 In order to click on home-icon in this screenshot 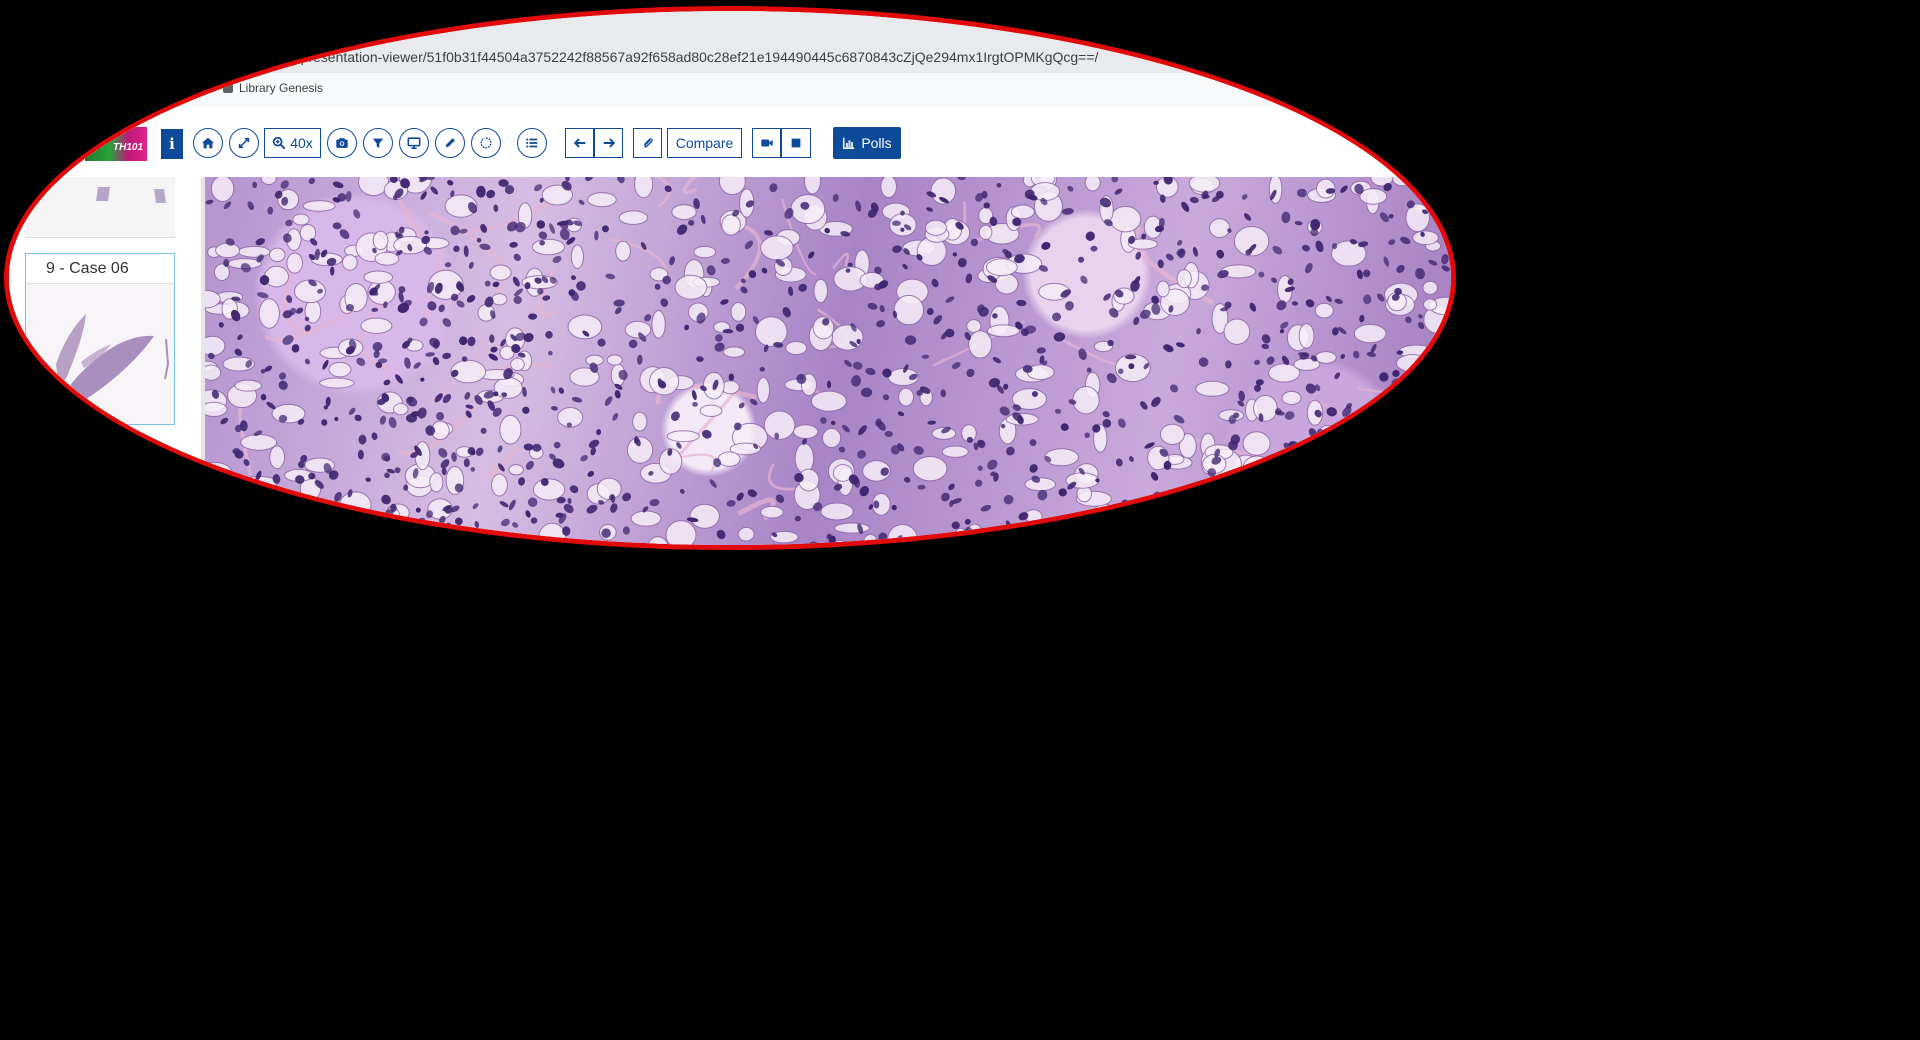, I will do `click(208, 143)`.